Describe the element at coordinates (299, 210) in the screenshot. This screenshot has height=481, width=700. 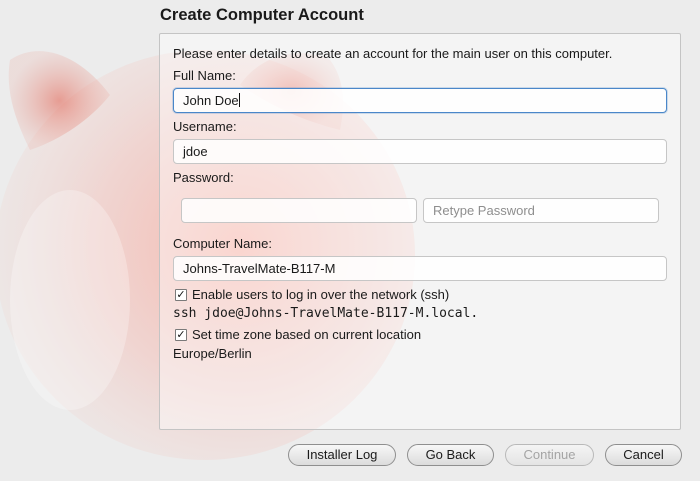
I see `password-input` at that location.